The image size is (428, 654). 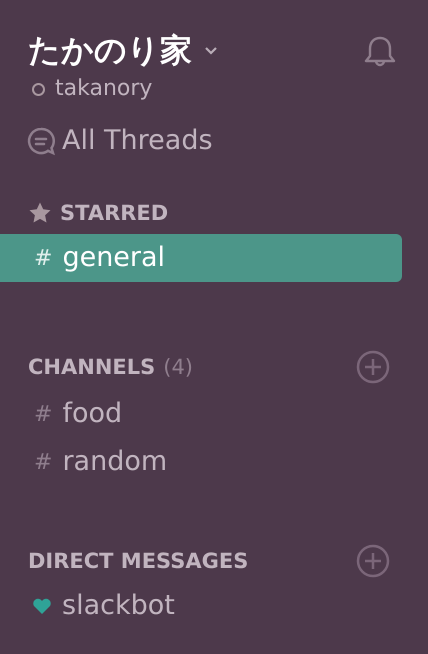 What do you see at coordinates (41, 141) in the screenshot?
I see `speech-bubble-icon` at bounding box center [41, 141].